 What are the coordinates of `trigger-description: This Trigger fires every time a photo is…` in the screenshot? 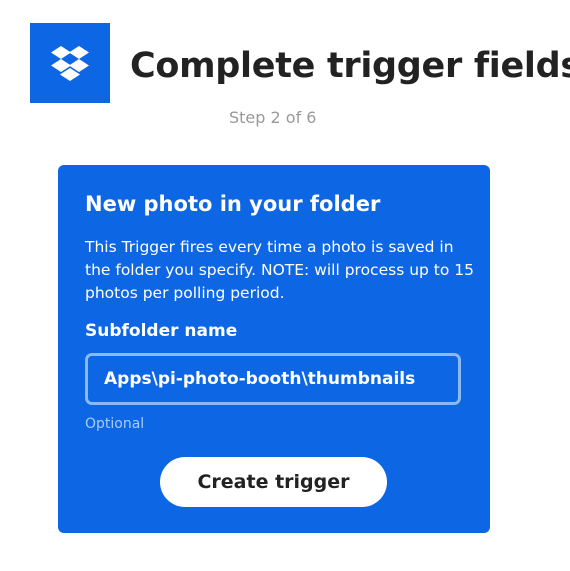 It's located at (279, 270).